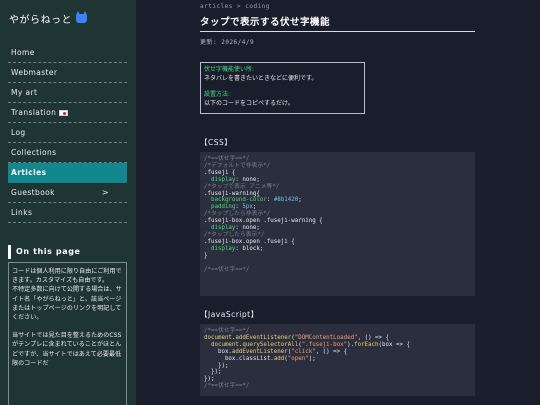  I want to click on code-token: document, so click(218, 337).